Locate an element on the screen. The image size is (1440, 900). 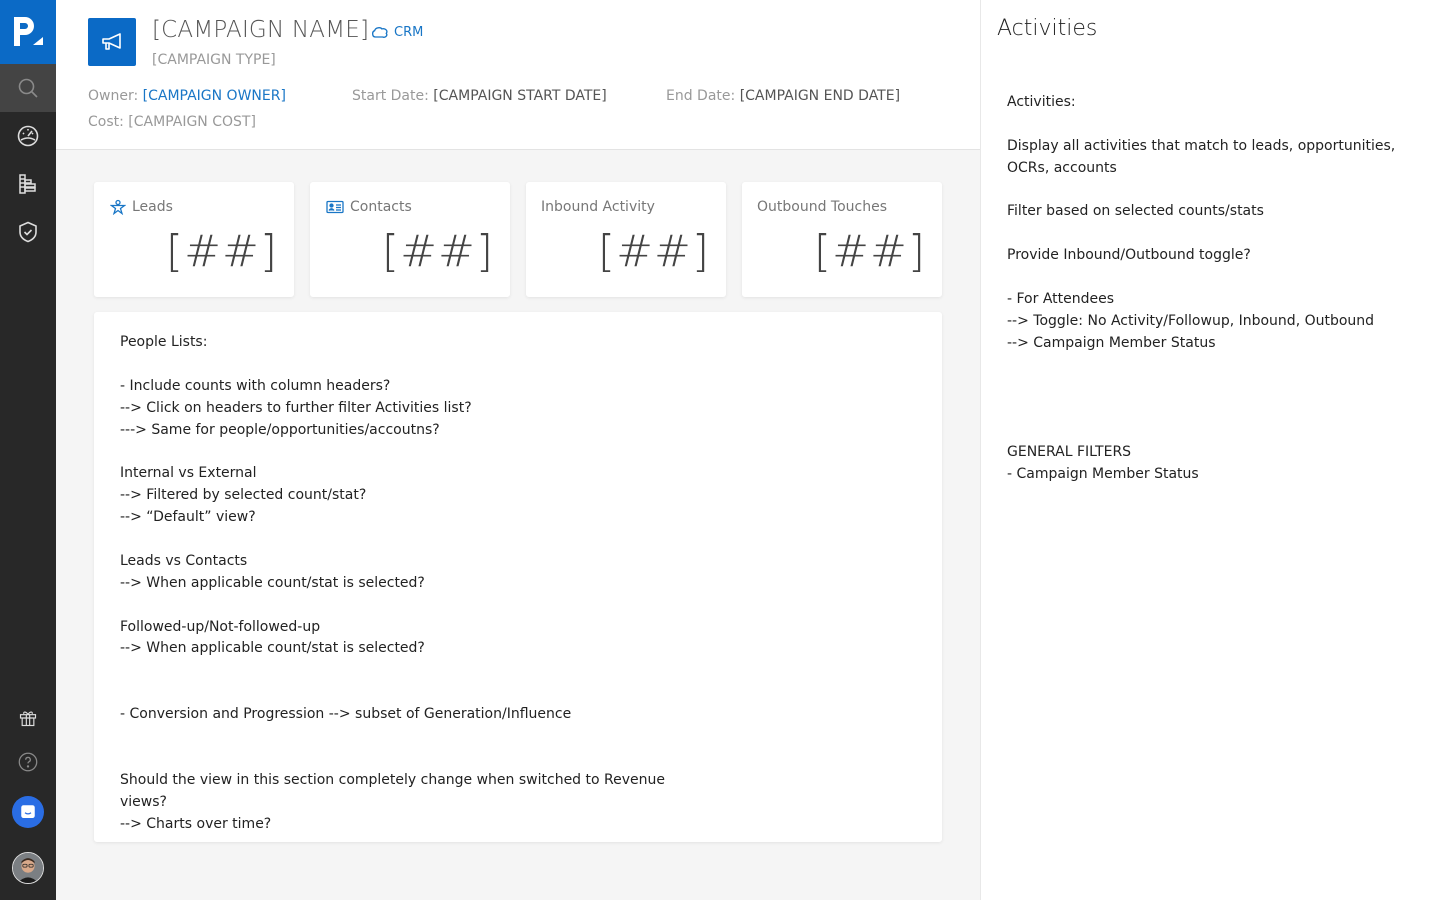
note-line: Leads vs Contacts is located at coordinates (184, 560).